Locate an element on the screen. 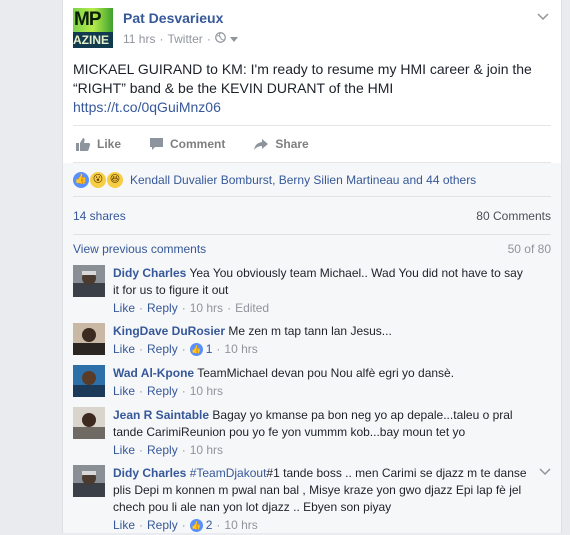 This screenshot has width=570, height=535. commenter-name: Jean R Saintable is located at coordinates (161, 415).